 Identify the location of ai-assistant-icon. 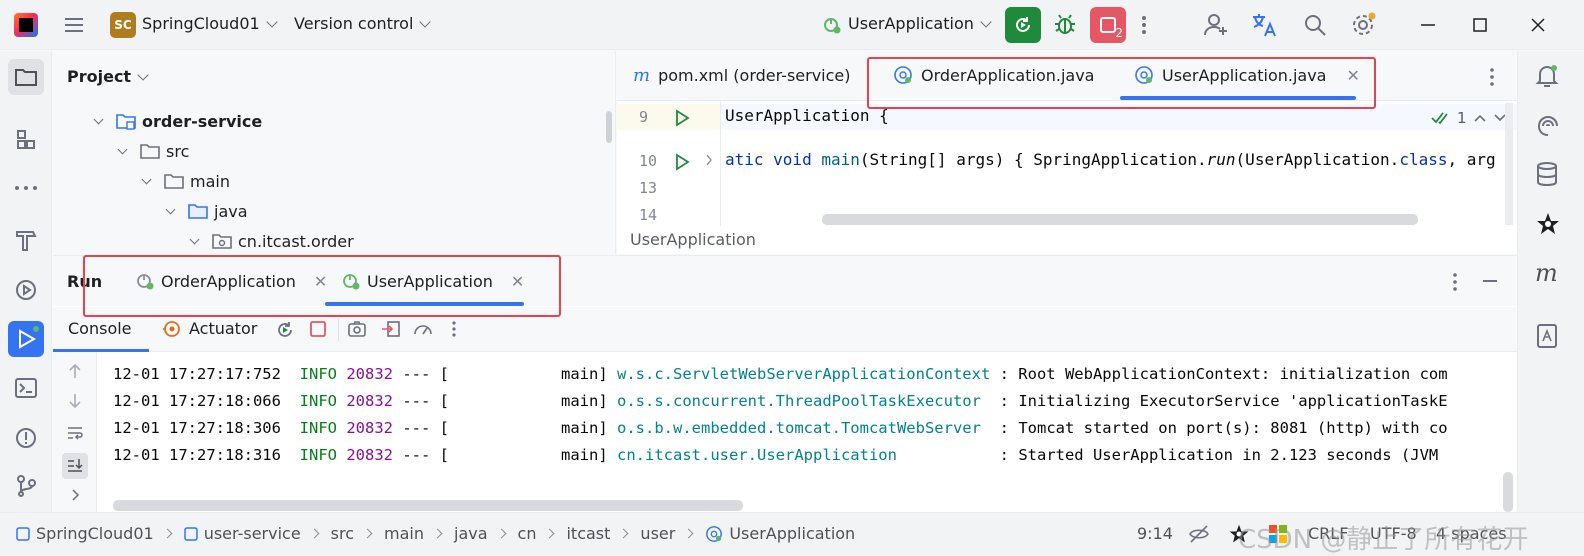
(1548, 126).